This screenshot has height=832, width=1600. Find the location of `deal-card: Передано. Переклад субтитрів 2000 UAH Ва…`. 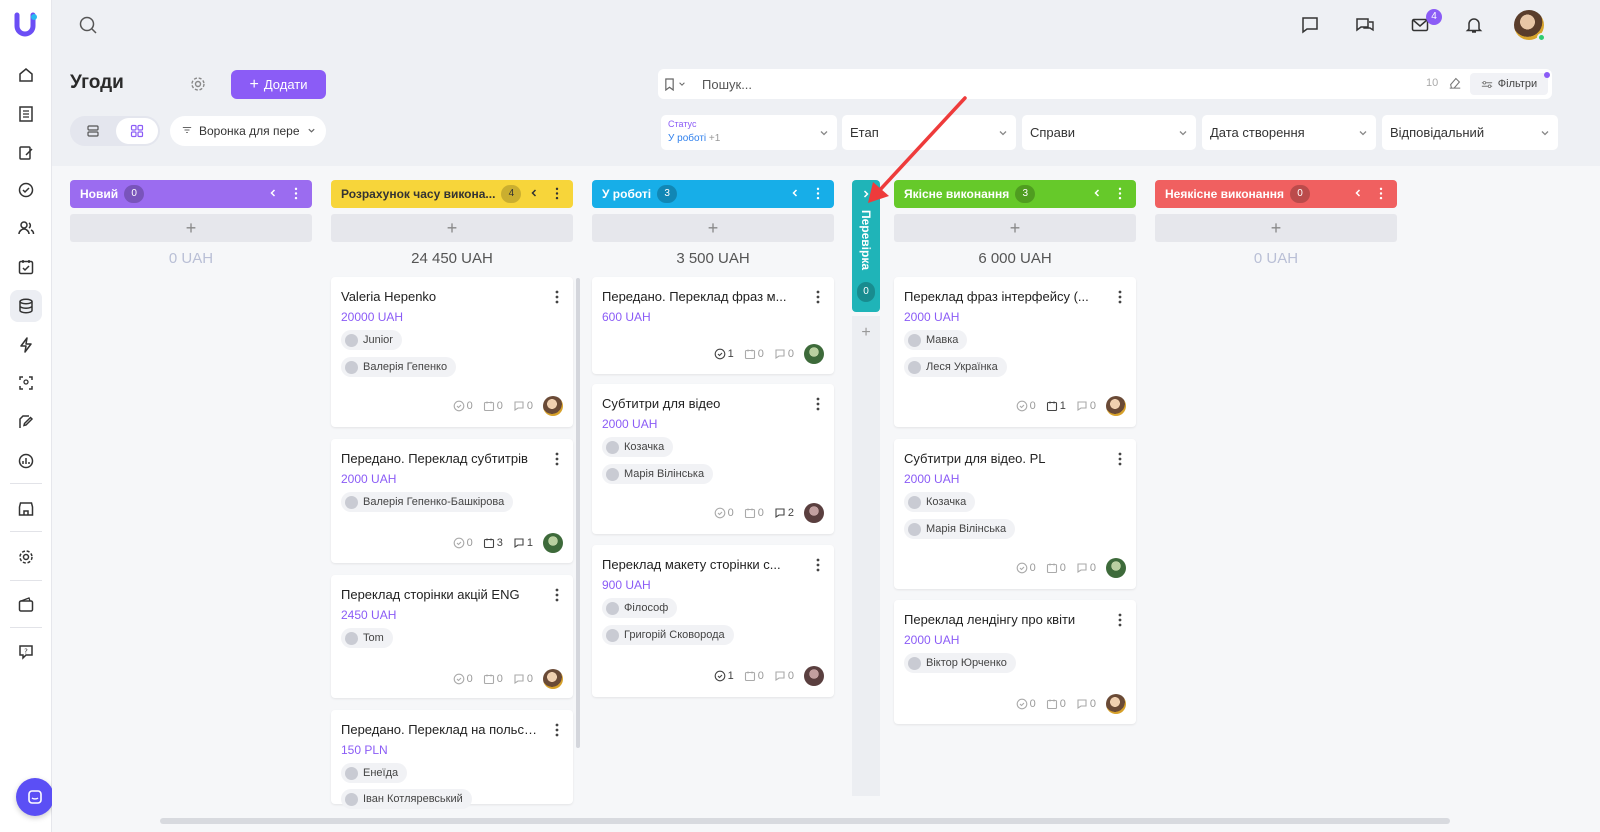

deal-card: Передано. Переклад субтитрів 2000 UAH Ва… is located at coordinates (452, 501).